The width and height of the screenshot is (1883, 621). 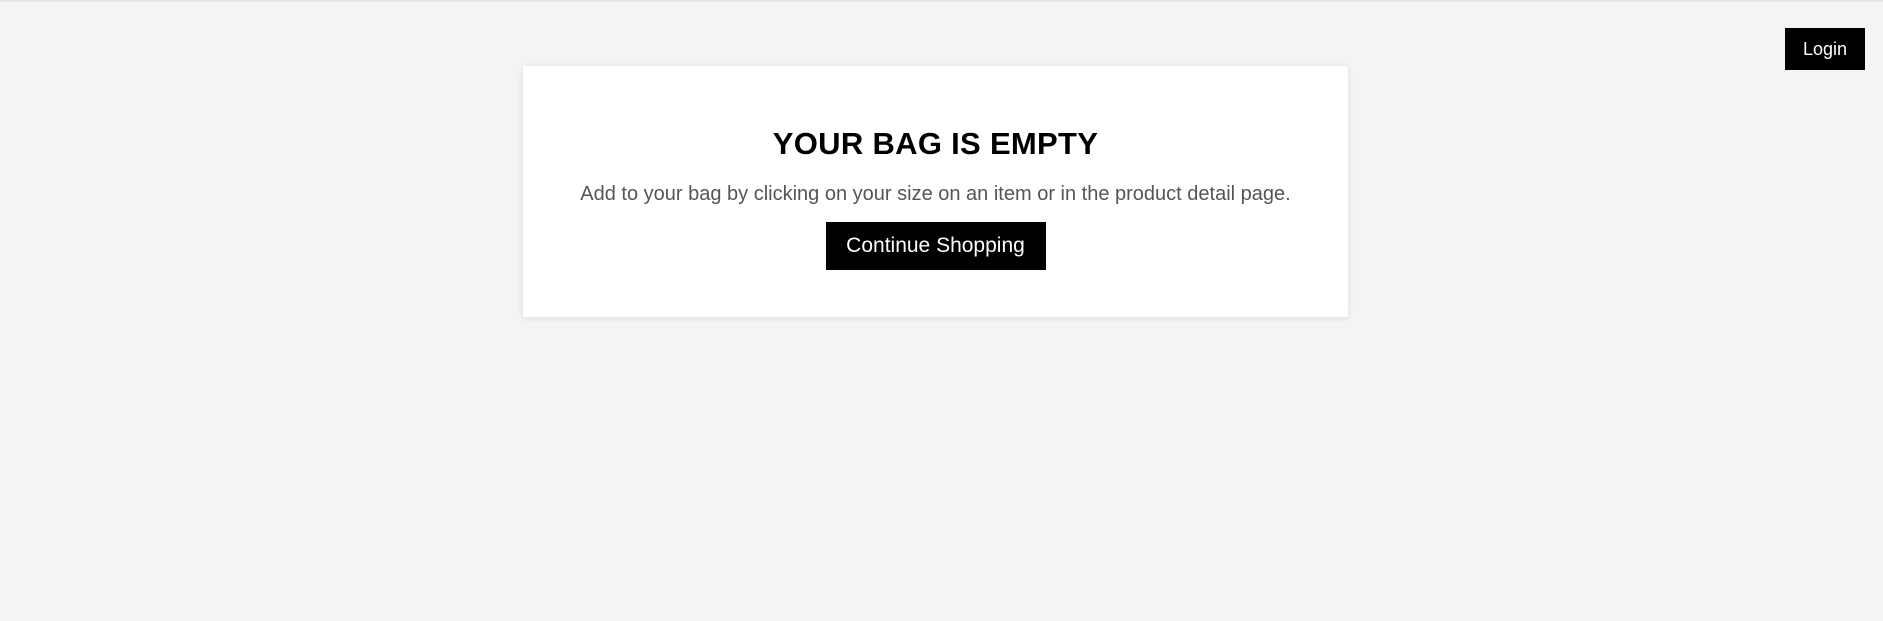 What do you see at coordinates (935, 143) in the screenshot?
I see `empty-bag-title: YOUR BAG IS EMPTY` at bounding box center [935, 143].